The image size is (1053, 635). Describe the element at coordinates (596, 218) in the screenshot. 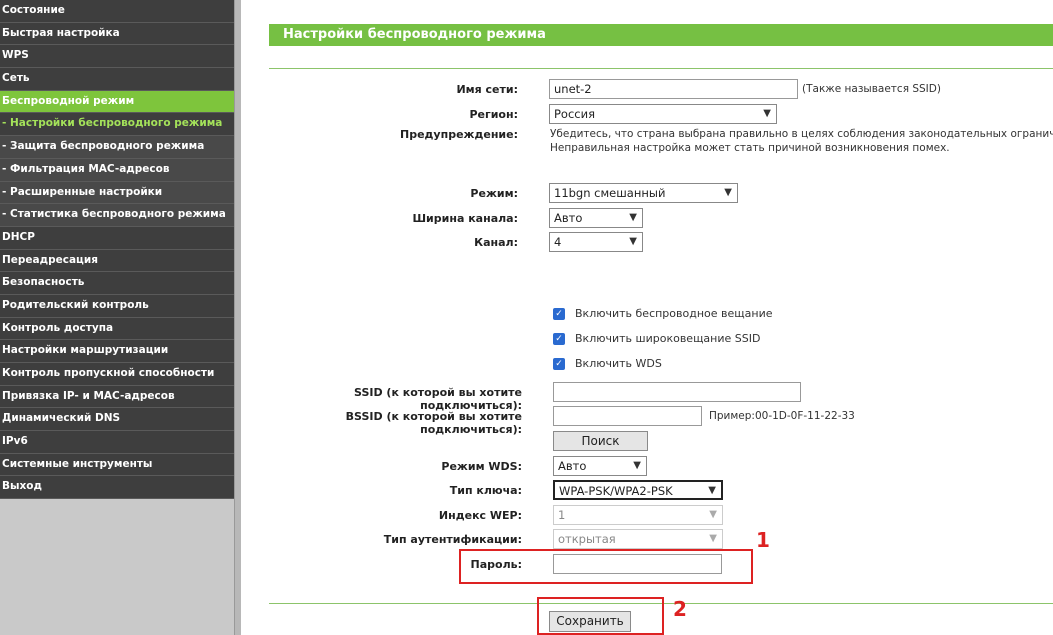

I see `channel-width-select: Авто ▼` at that location.